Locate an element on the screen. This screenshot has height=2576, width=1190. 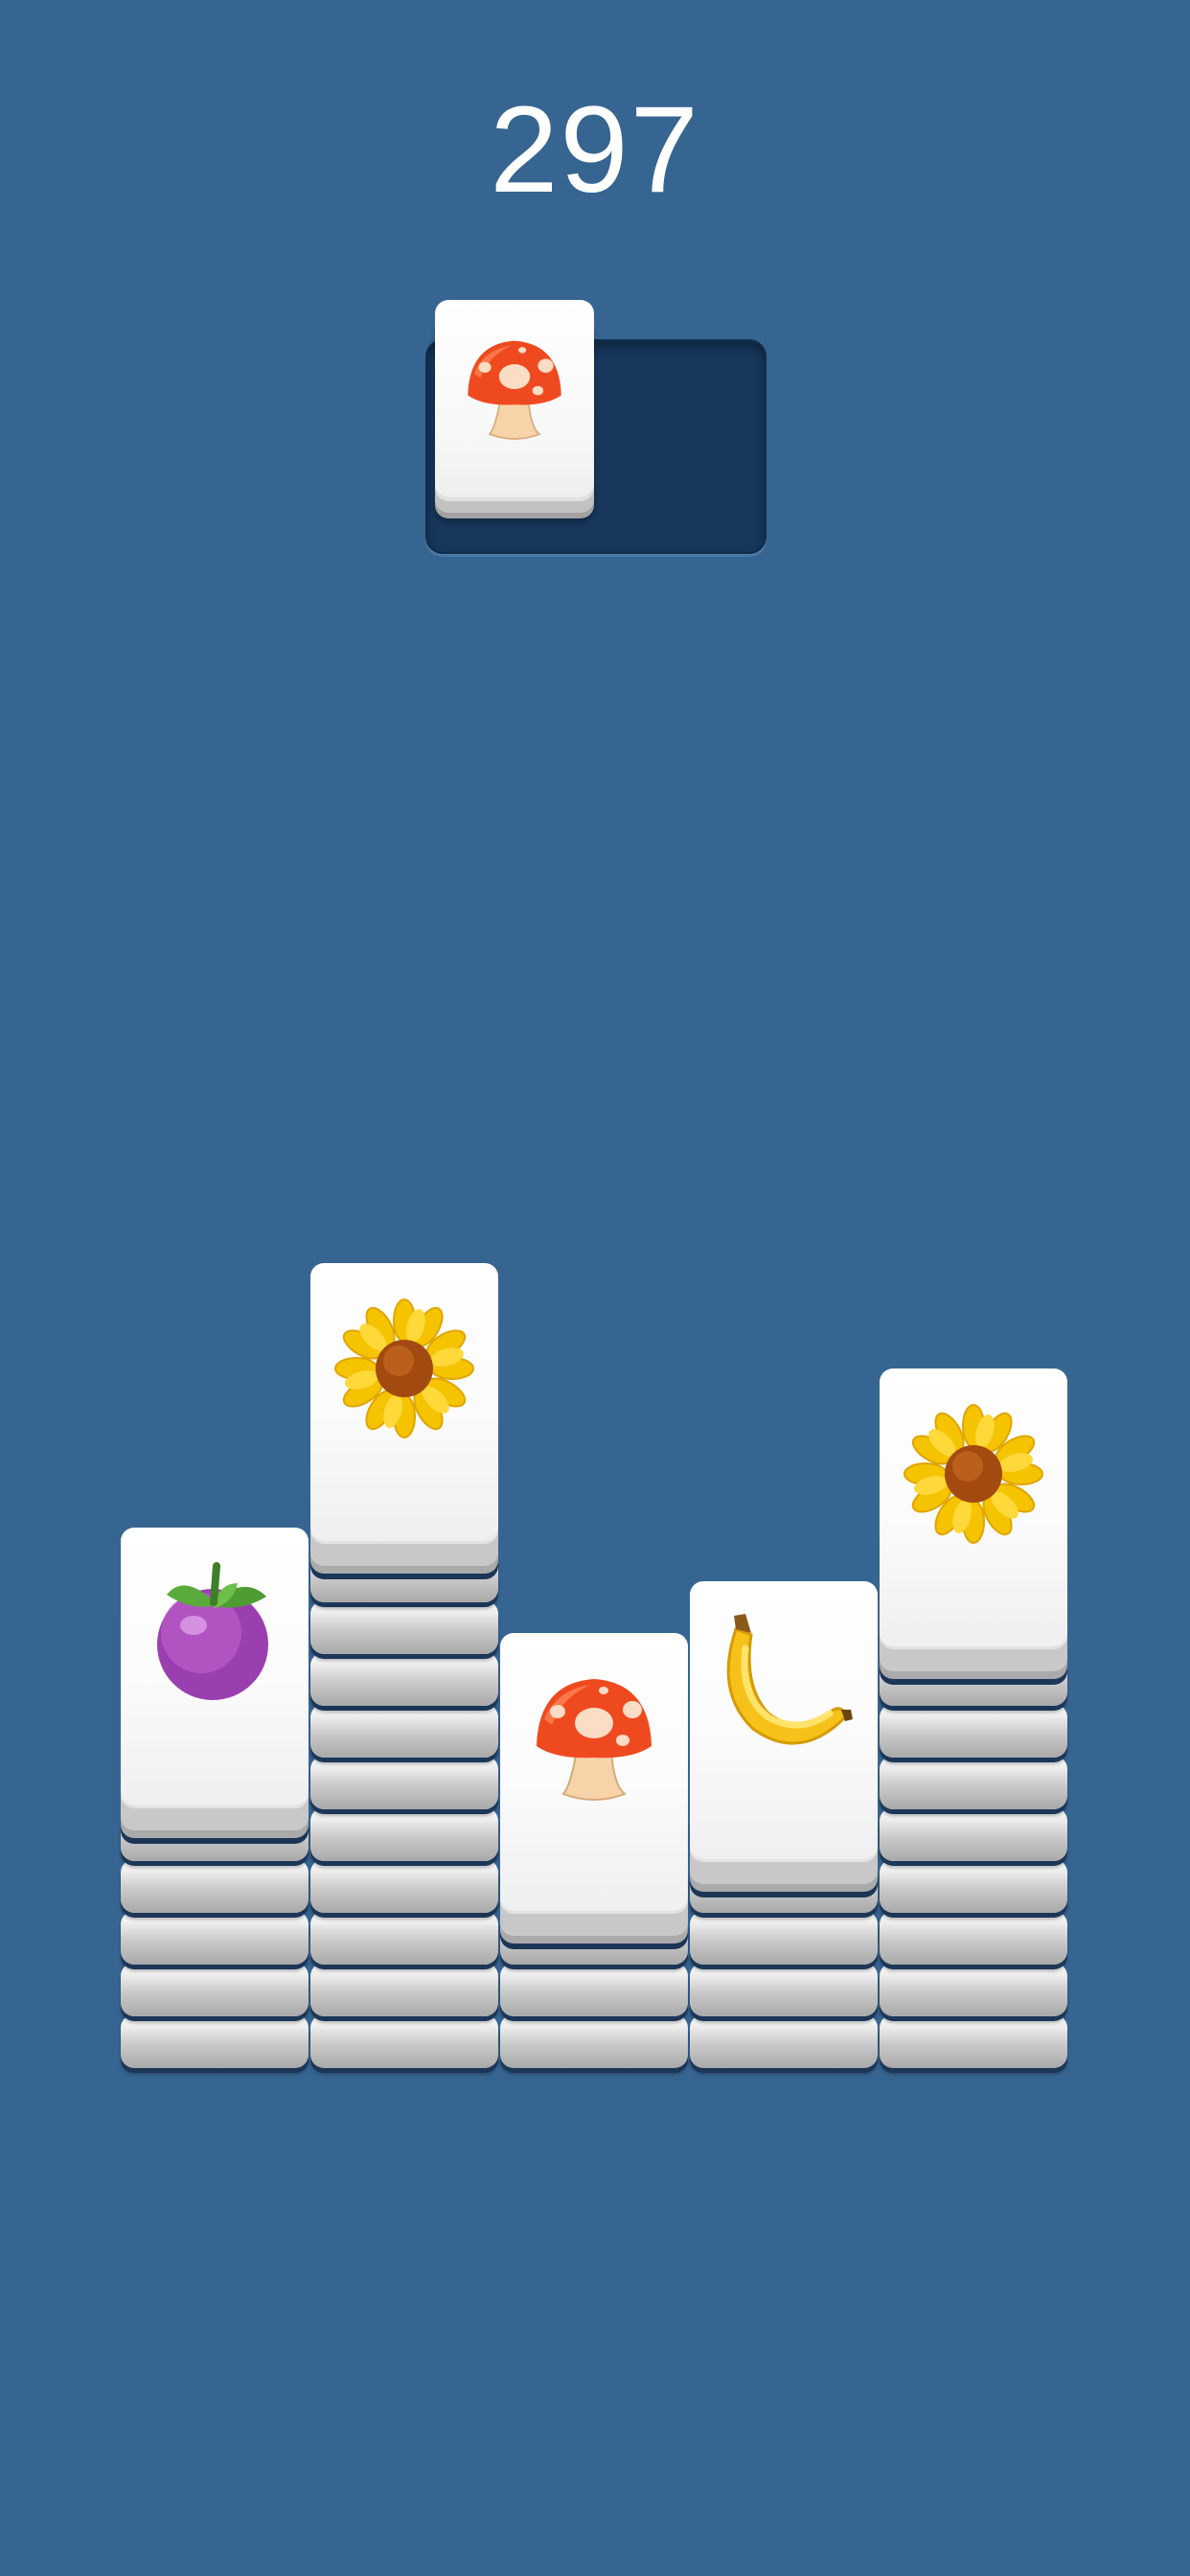
mangosteen-icon is located at coordinates (213, 1631).